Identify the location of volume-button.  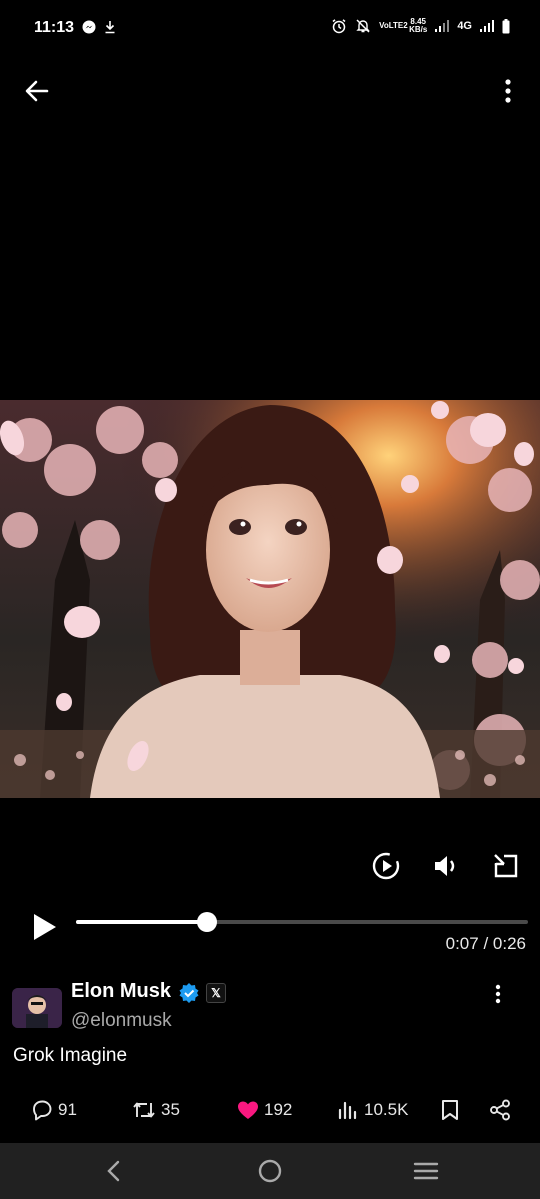
(446, 866).